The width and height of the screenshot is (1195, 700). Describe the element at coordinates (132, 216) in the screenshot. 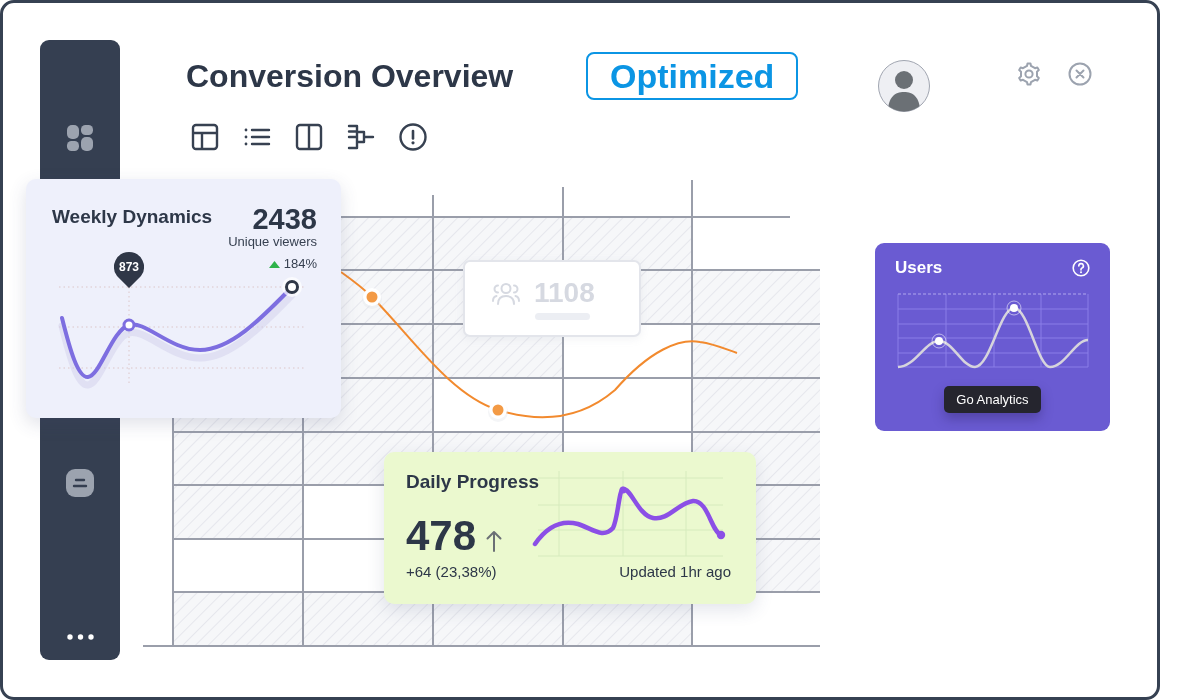

I see `card-title: Weekly Dynamics` at that location.